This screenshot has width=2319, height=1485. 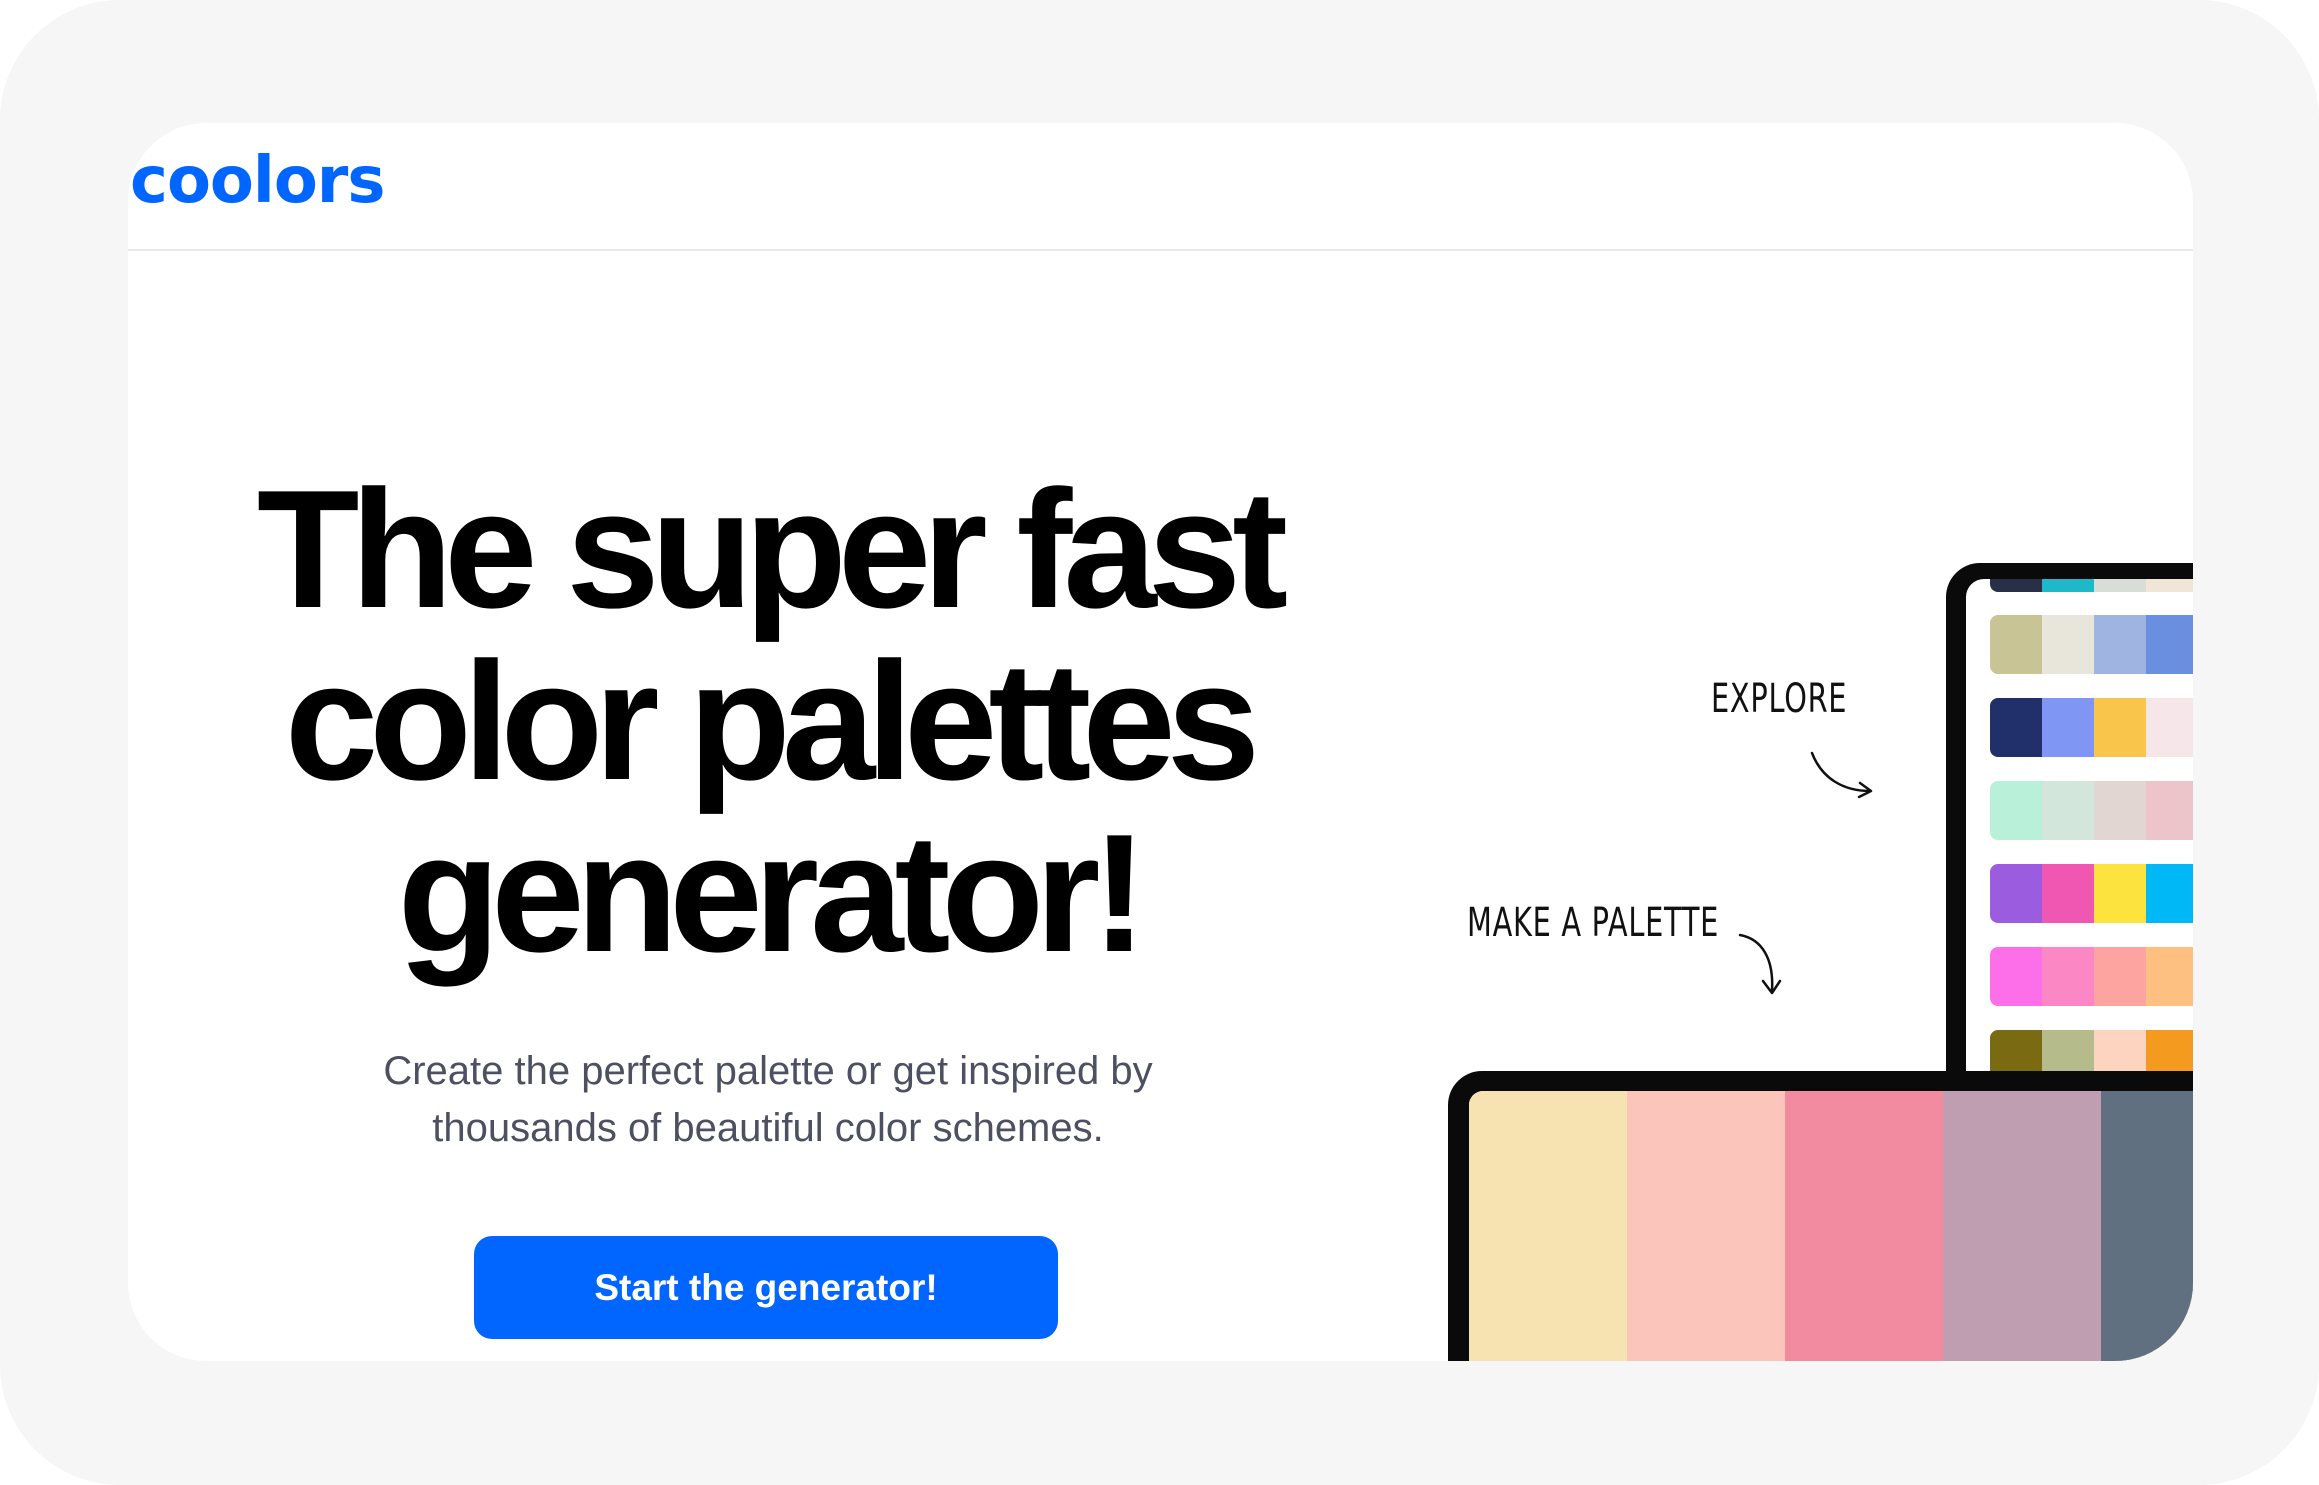 I want to click on site-header: coolors, so click(x=1160, y=187).